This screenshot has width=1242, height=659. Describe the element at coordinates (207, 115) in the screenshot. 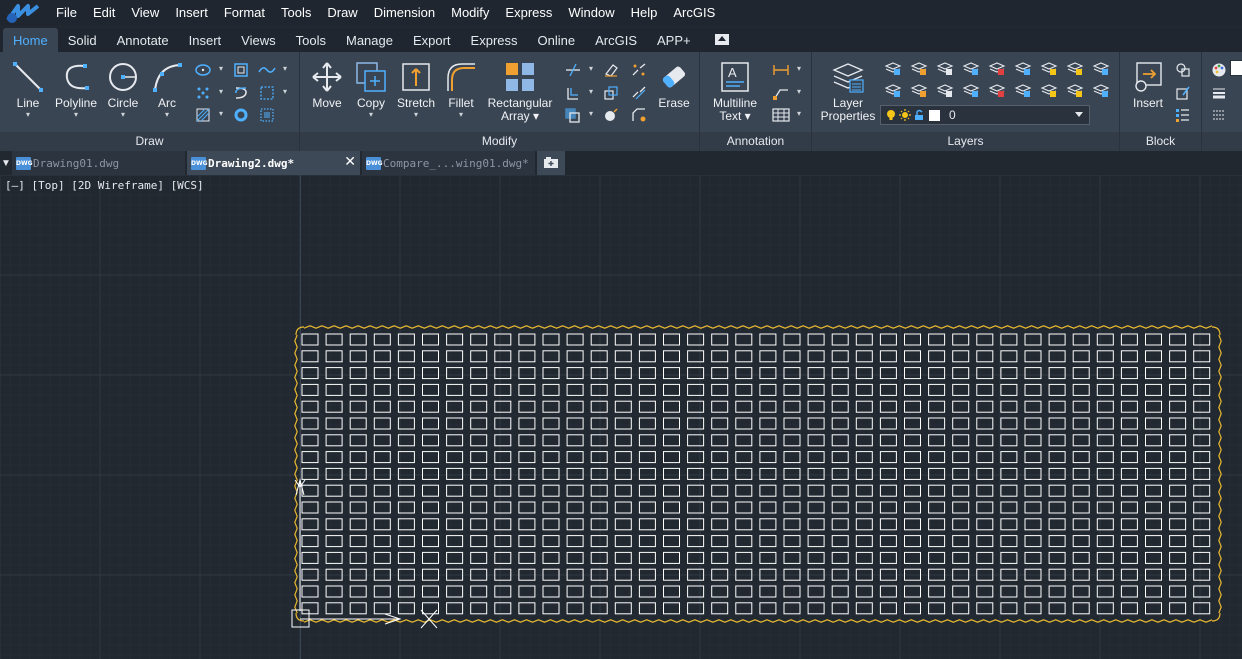

I see `hatch-button: ▾` at that location.